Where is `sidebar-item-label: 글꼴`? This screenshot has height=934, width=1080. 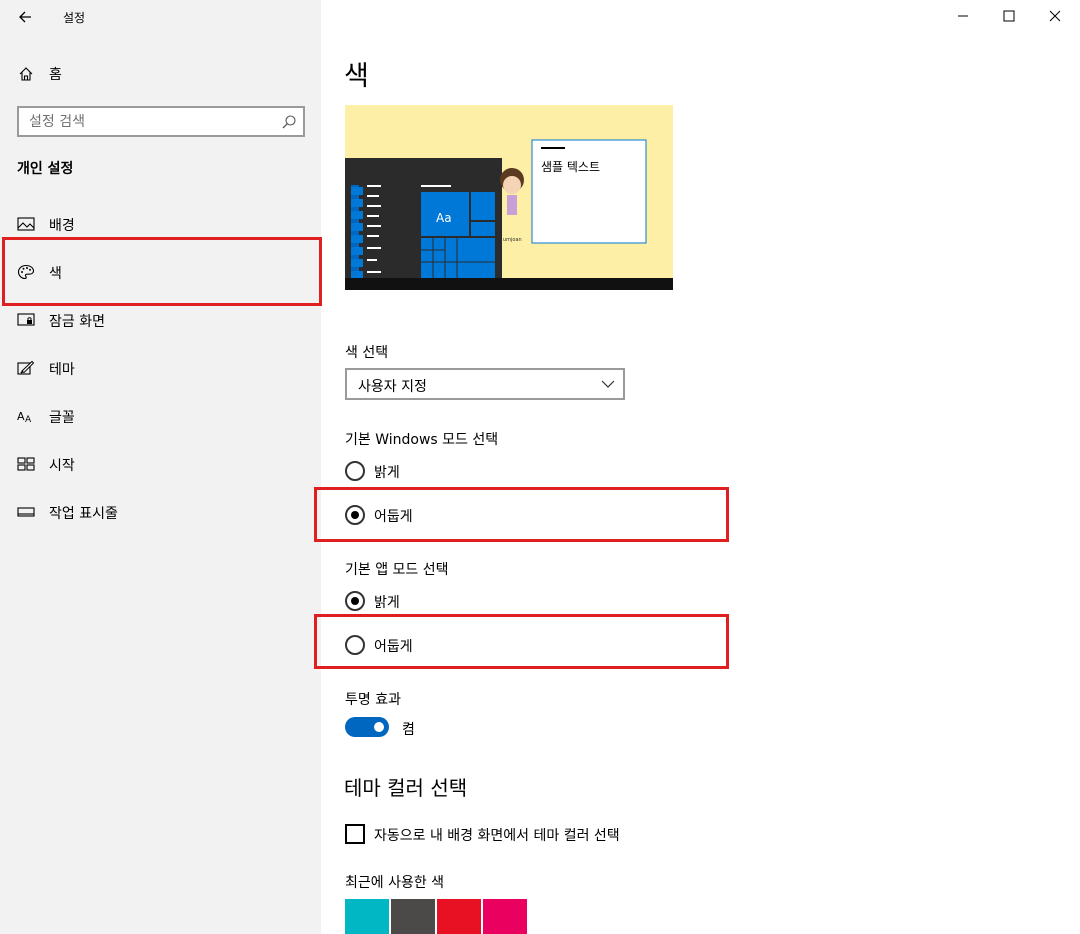 sidebar-item-label: 글꼴 is located at coordinates (62, 418).